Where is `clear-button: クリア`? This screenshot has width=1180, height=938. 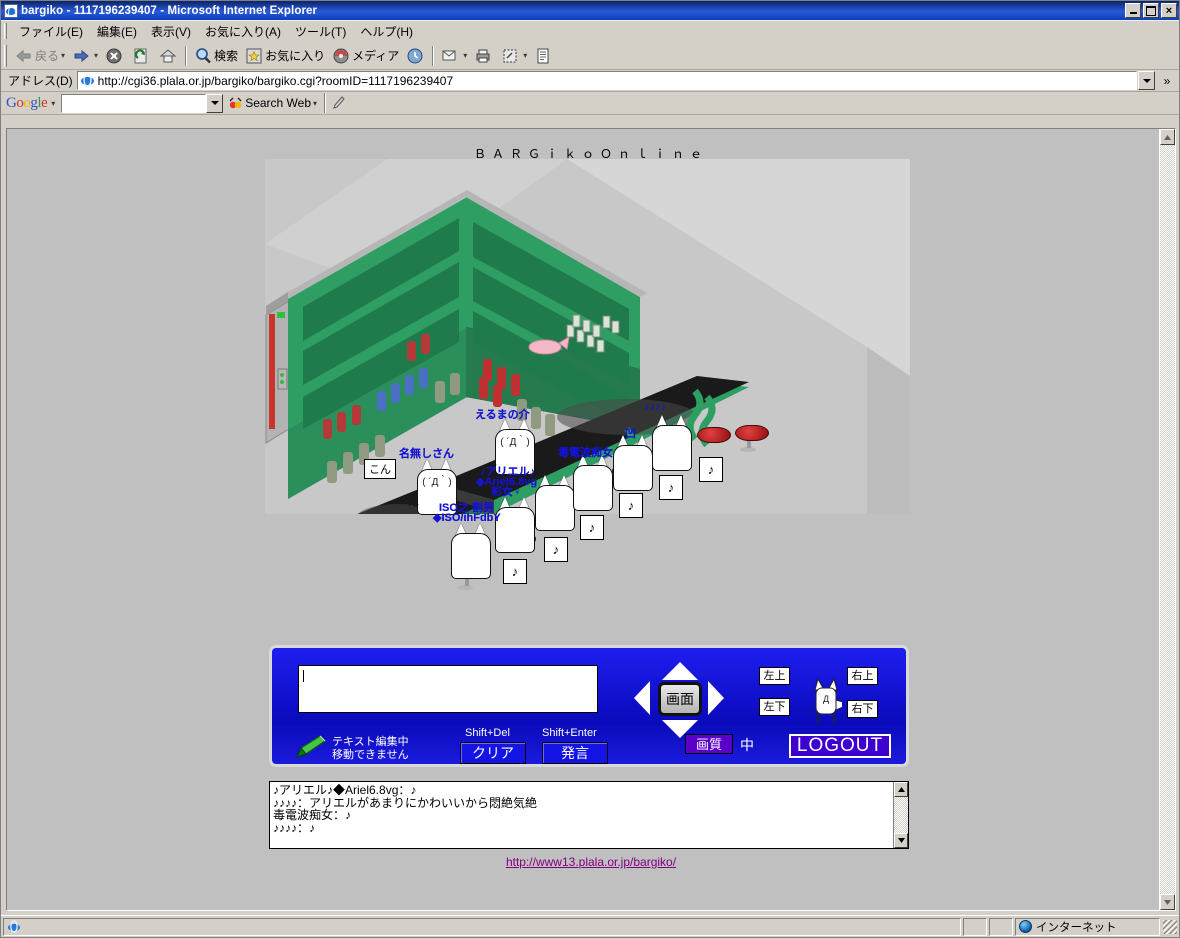
clear-button: クリア is located at coordinates (493, 753).